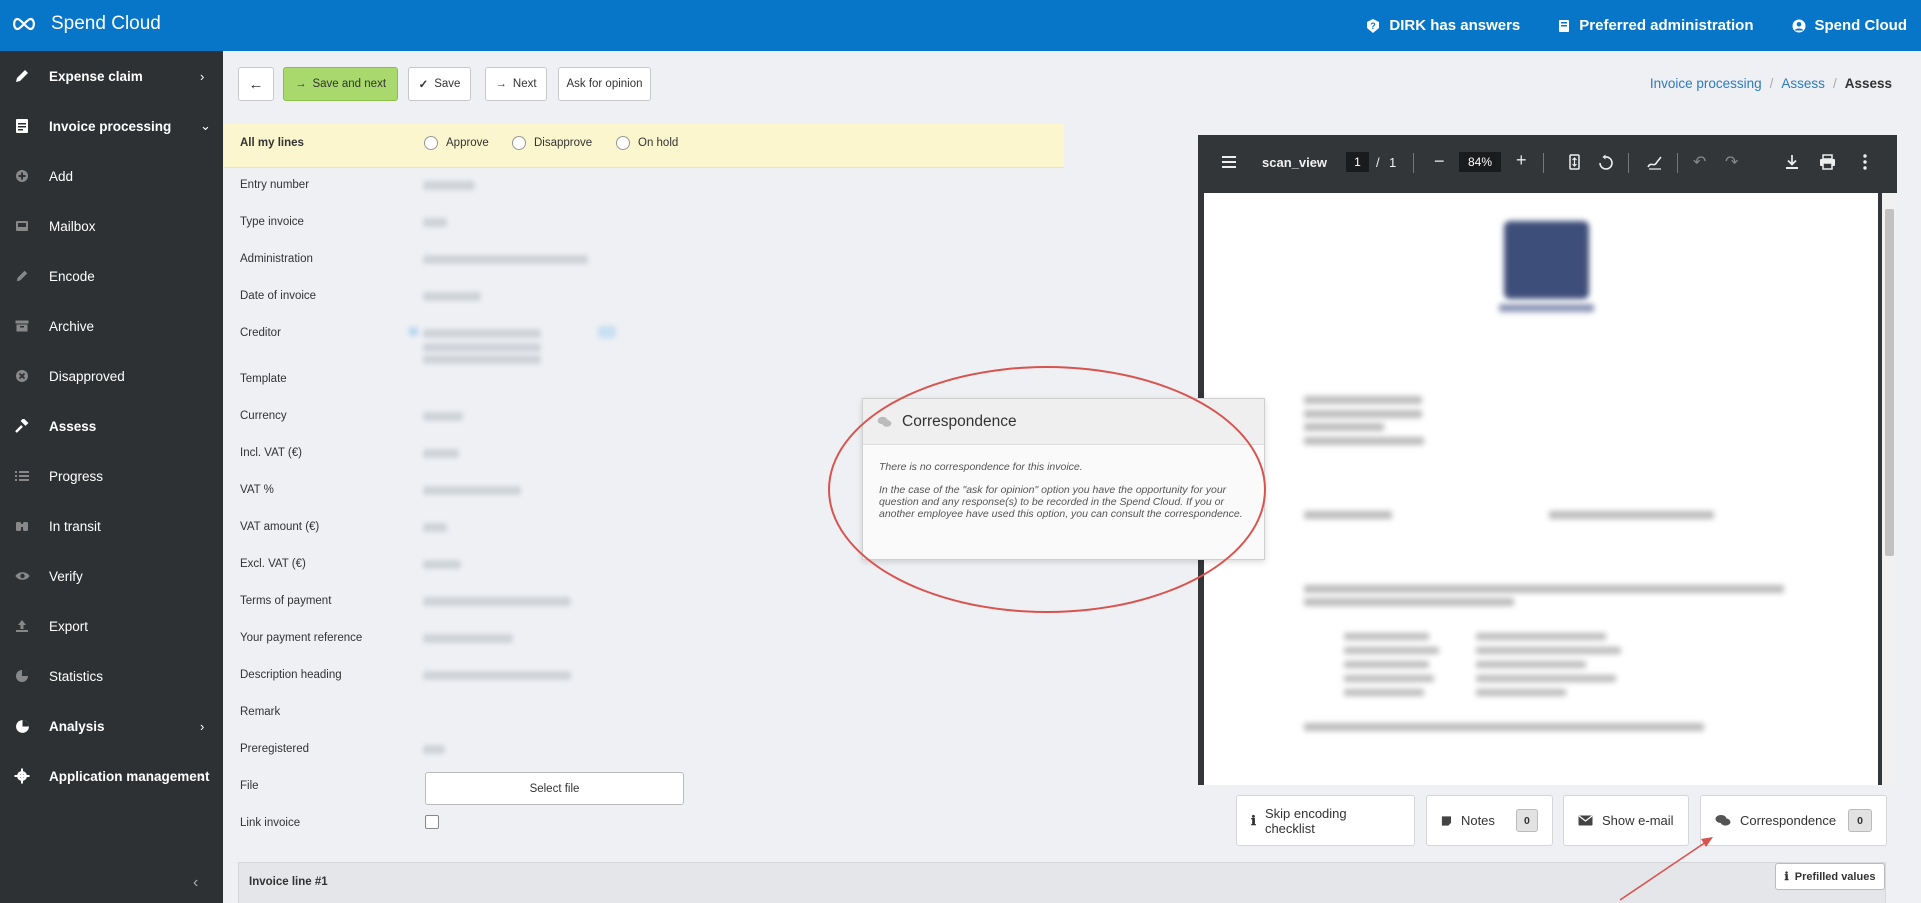 The height and width of the screenshot is (903, 1921). I want to click on sidebar-item-add: Add, so click(111, 176).